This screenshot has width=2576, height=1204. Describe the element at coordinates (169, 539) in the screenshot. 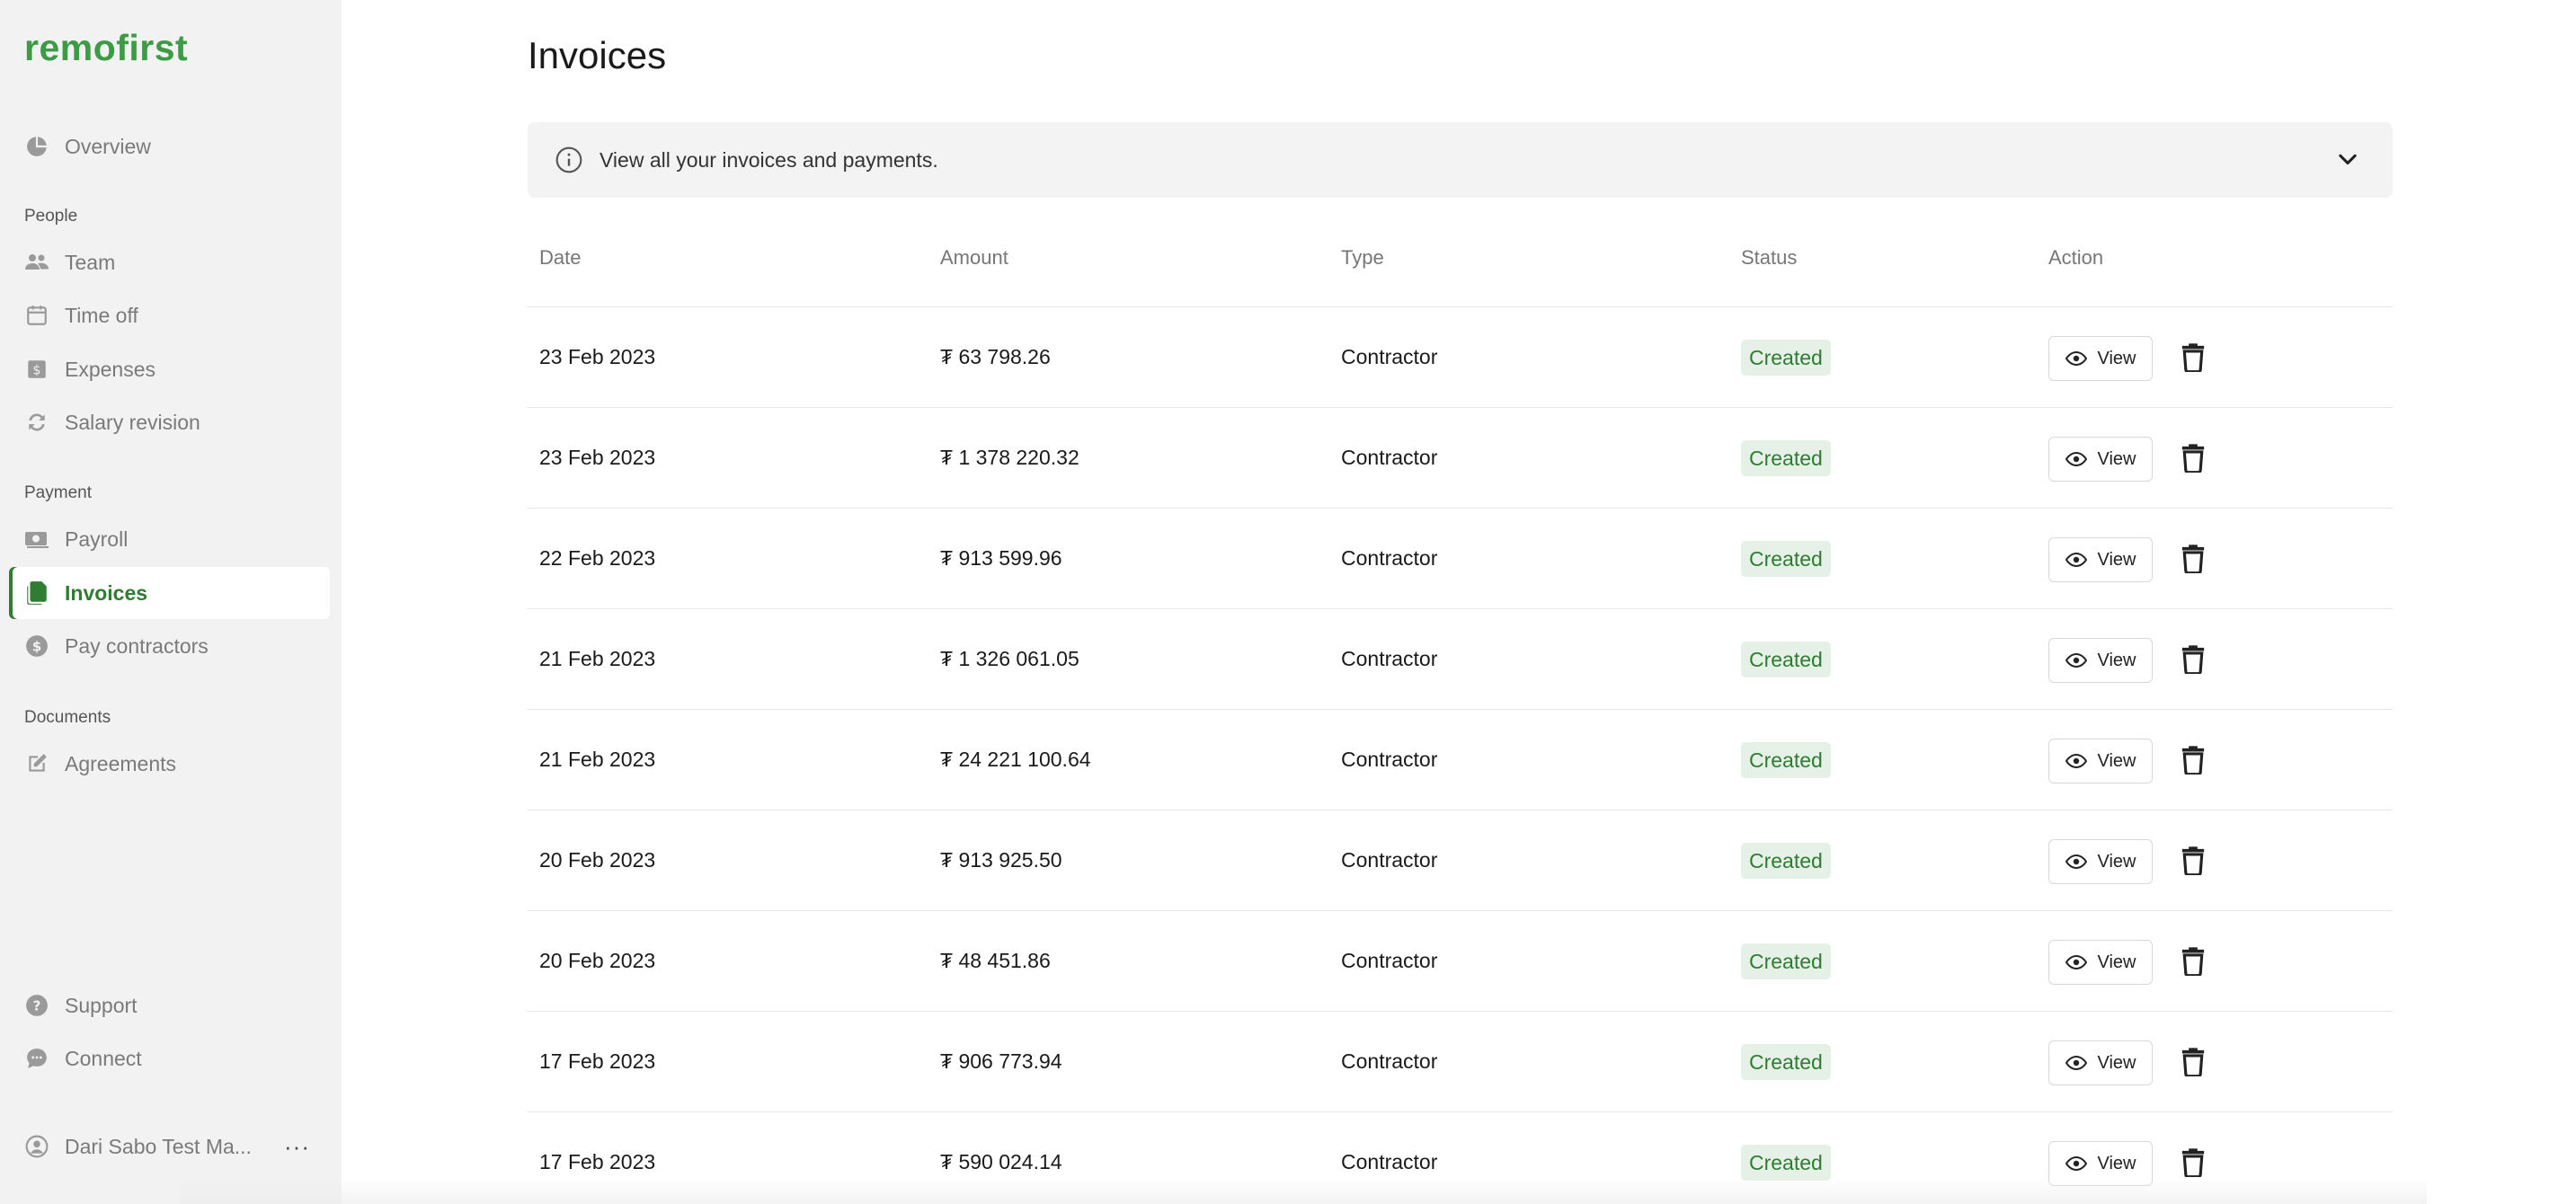

I see `sidebar-item-payroll: Payroll` at that location.